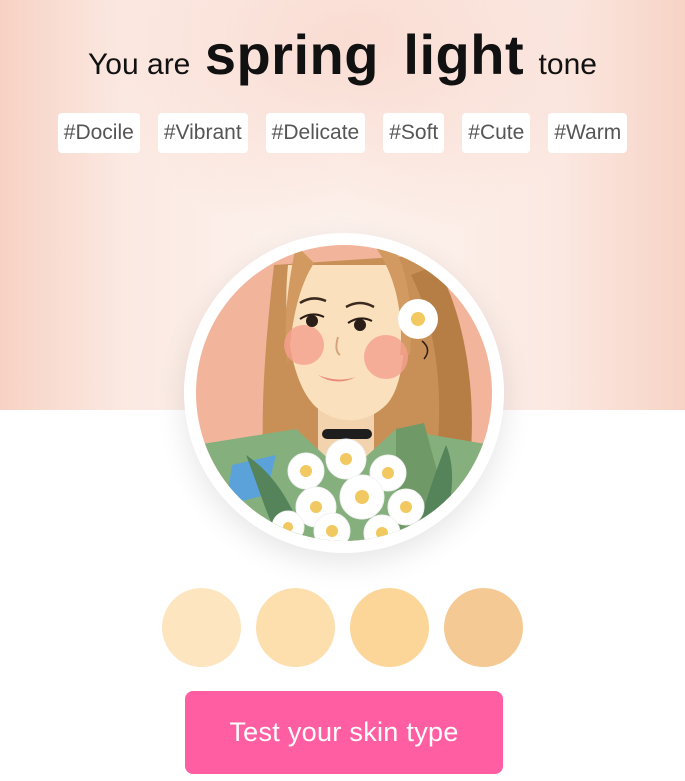  Describe the element at coordinates (567, 64) in the screenshot. I see `headline-suffix: tone` at that location.